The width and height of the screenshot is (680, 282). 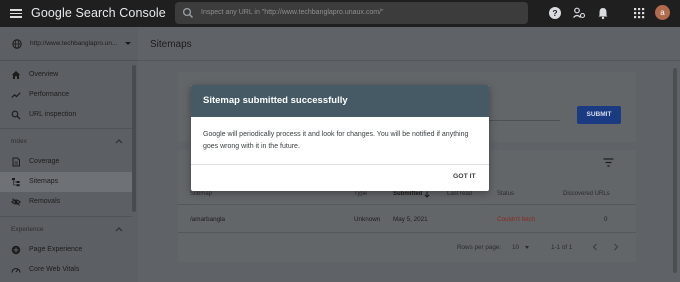 I want to click on sidebar-item-url-inspection: URL inspection, so click(x=66, y=115).